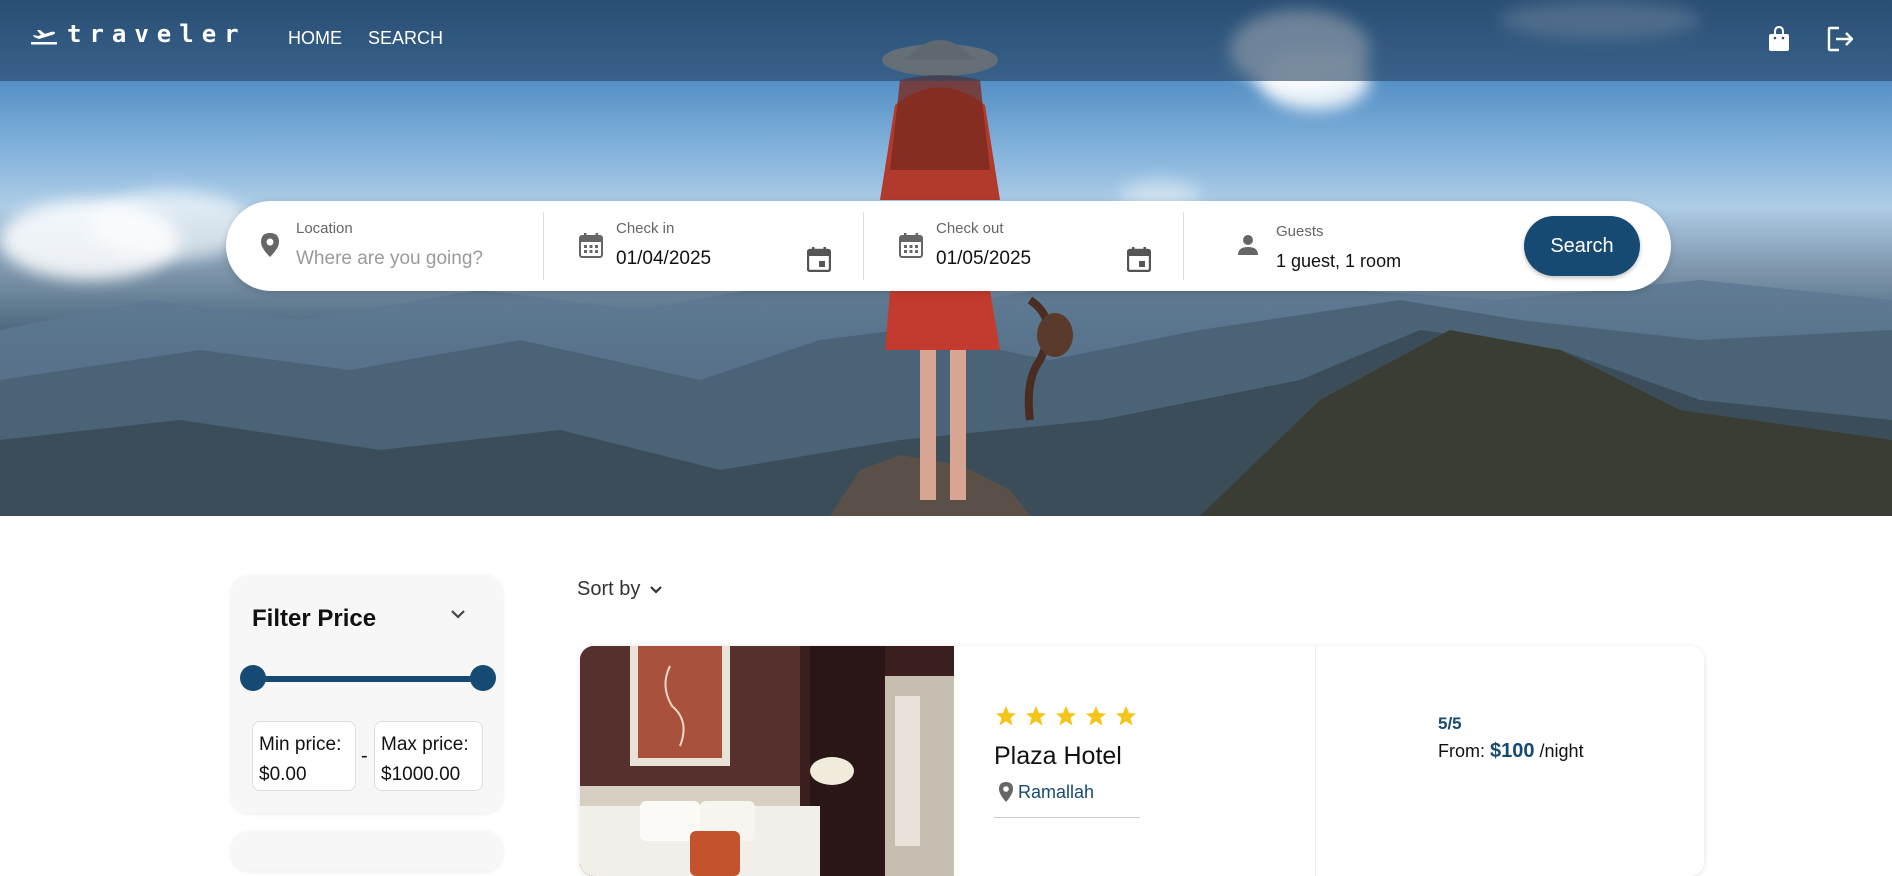 The width and height of the screenshot is (1892, 876). Describe the element at coordinates (367, 851) in the screenshot. I see `filter-panel-secondary` at that location.